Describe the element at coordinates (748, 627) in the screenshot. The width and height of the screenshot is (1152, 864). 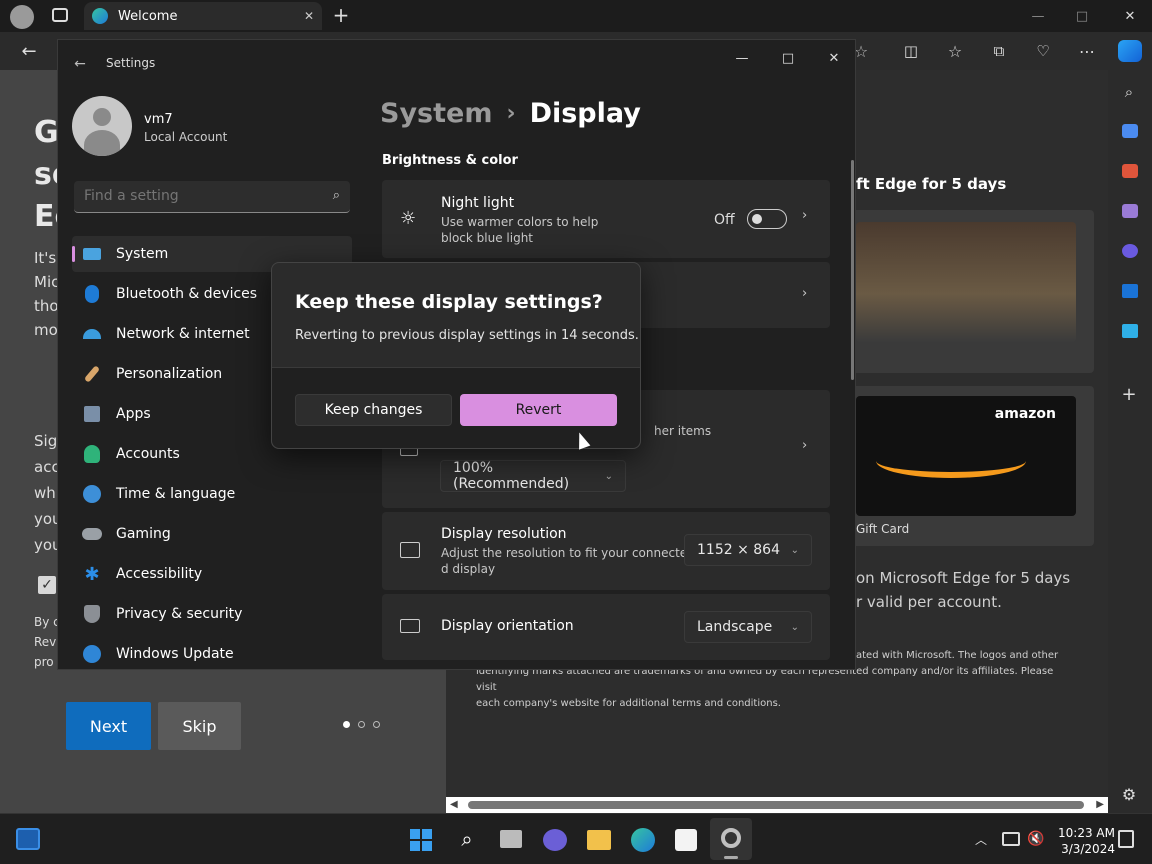
I see `orientation-dropdown: Landscape ⌄` at that location.